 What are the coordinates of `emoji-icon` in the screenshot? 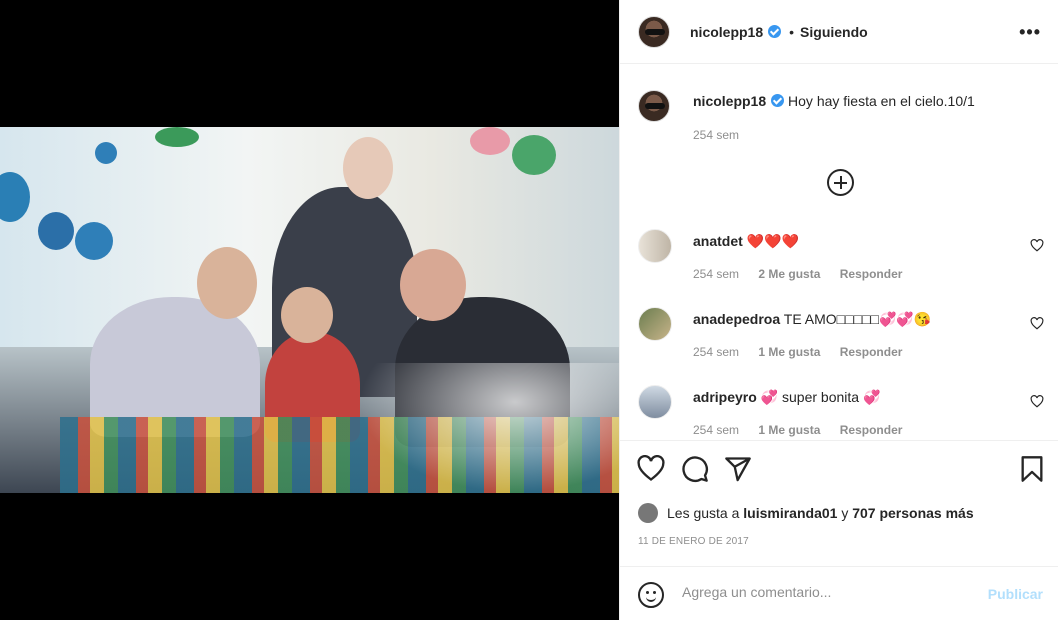 It's located at (651, 595).